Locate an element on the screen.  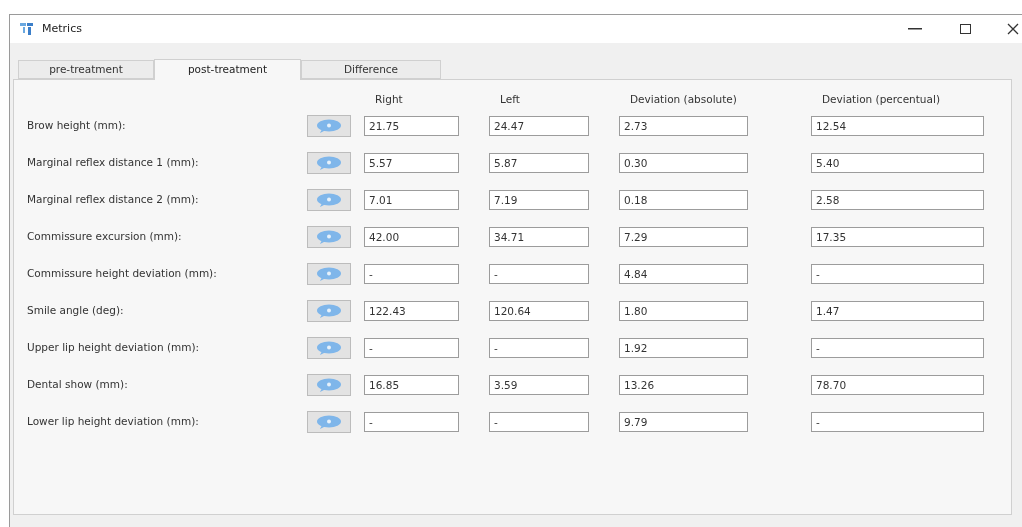
column-header: Left is located at coordinates (510, 100).